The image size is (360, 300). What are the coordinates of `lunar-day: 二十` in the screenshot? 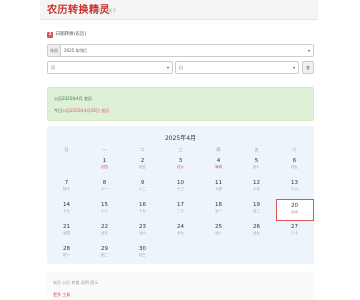 It's located at (180, 211).